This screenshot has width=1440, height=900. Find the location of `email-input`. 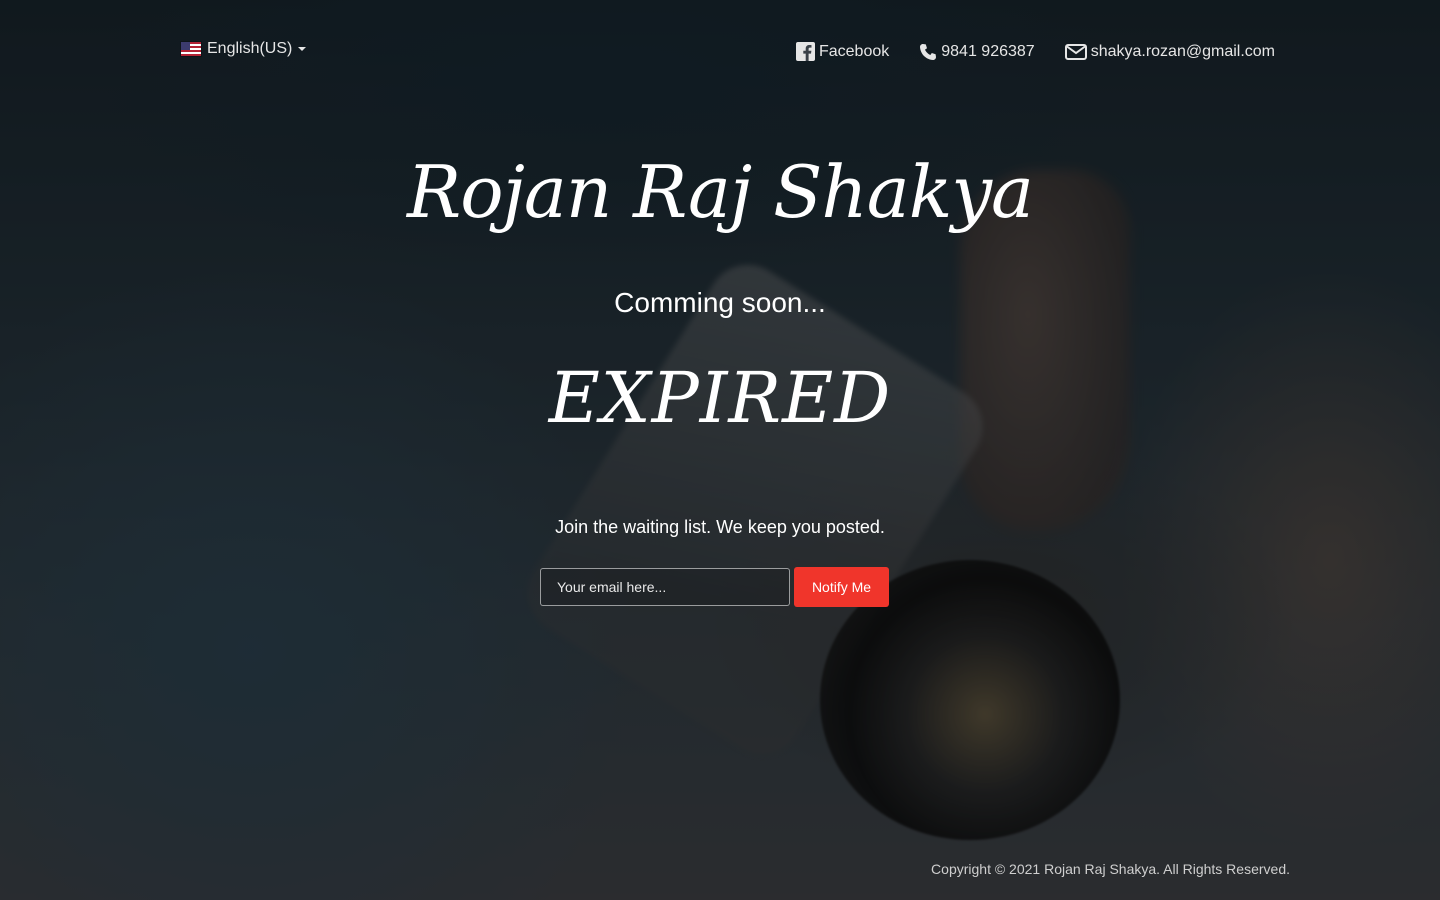

email-input is located at coordinates (665, 587).